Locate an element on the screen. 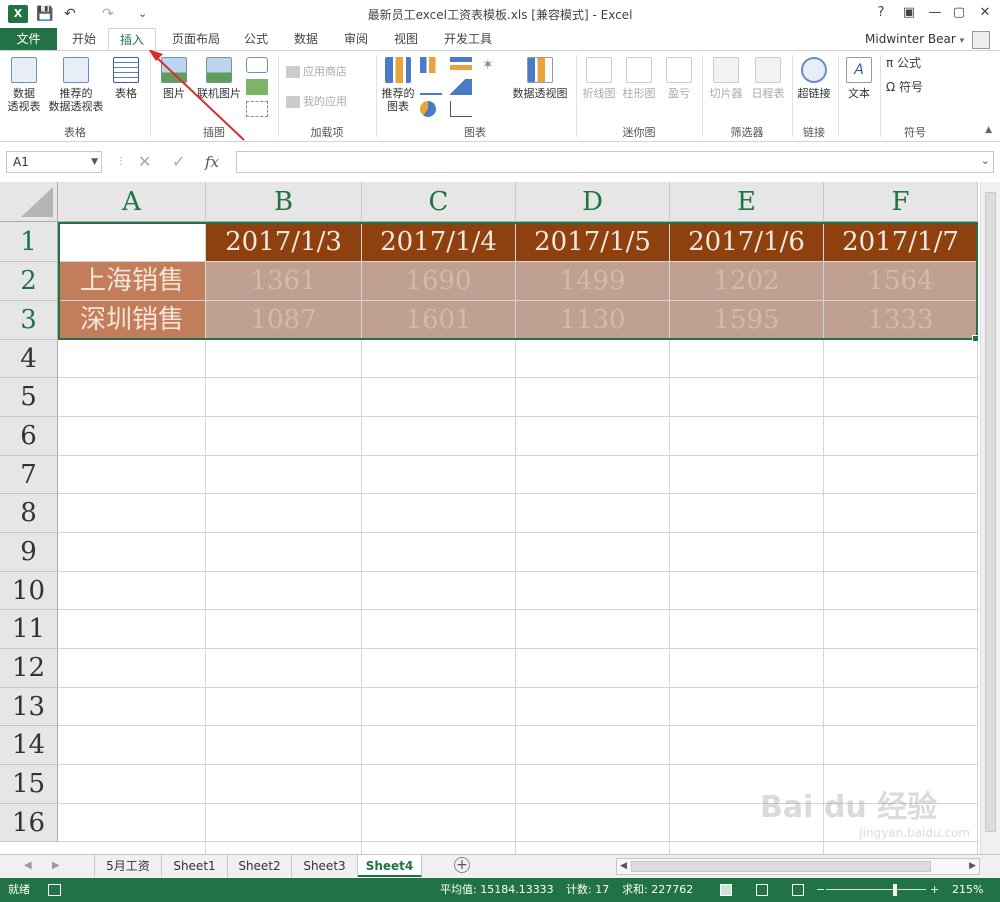 This screenshot has width=1000, height=902. status-count: 计数: 17 is located at coordinates (587, 890).